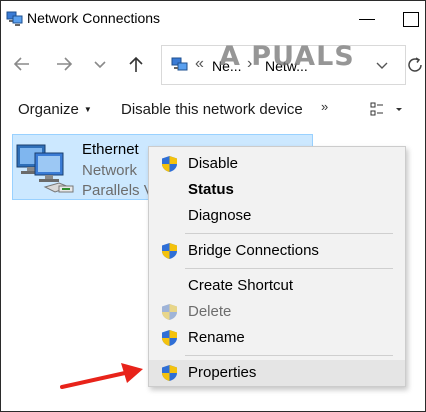 This screenshot has height=412, width=426. I want to click on up-arrow-icon, so click(136, 64).